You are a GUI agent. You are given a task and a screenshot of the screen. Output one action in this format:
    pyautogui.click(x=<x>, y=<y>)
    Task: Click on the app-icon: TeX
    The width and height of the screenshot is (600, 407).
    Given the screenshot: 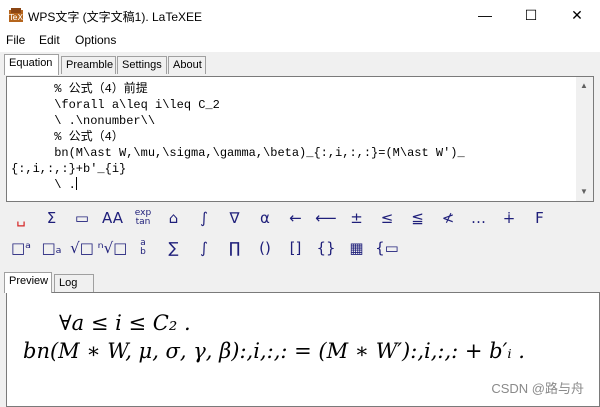 What is the action you would take?
    pyautogui.click(x=15, y=15)
    